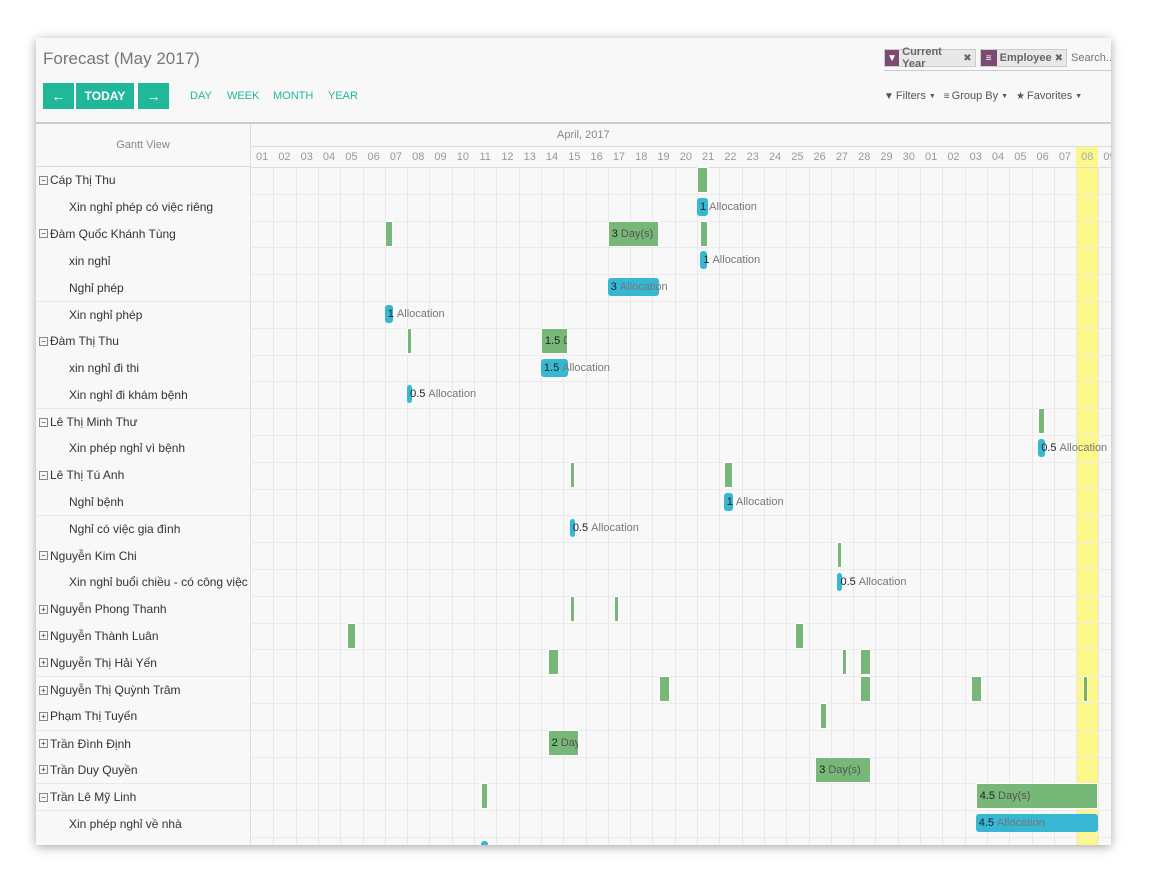 The image size is (1150, 880). I want to click on employee-group-row: − Nguyễn Kim Chi, so click(143, 555).